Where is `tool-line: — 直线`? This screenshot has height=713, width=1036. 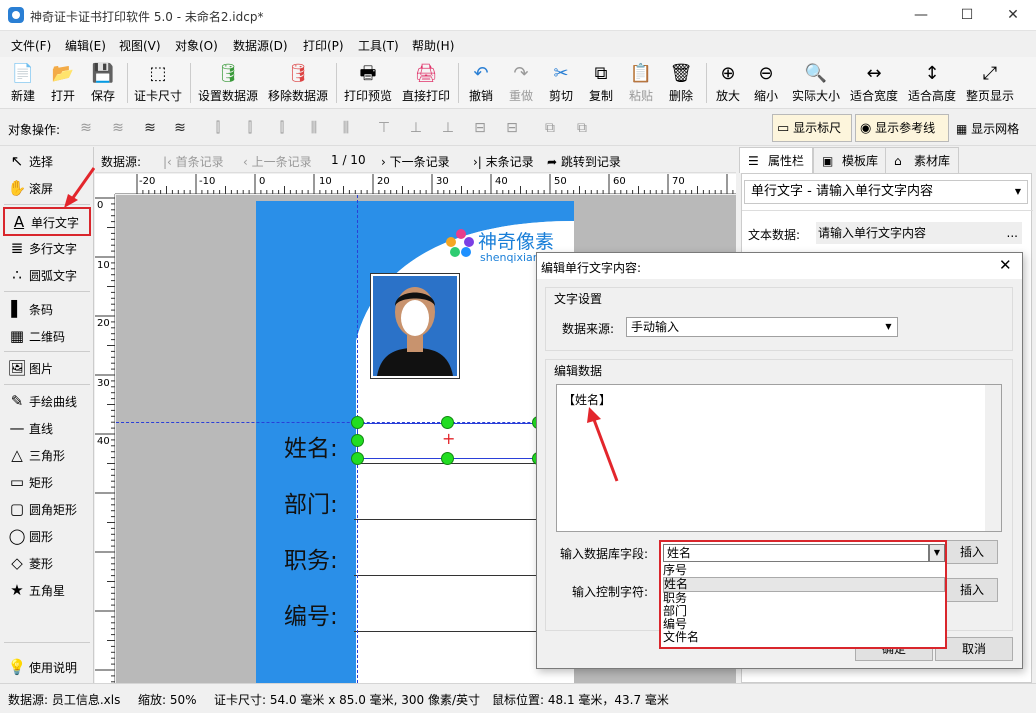
tool-line: — 直线 is located at coordinates (47, 428).